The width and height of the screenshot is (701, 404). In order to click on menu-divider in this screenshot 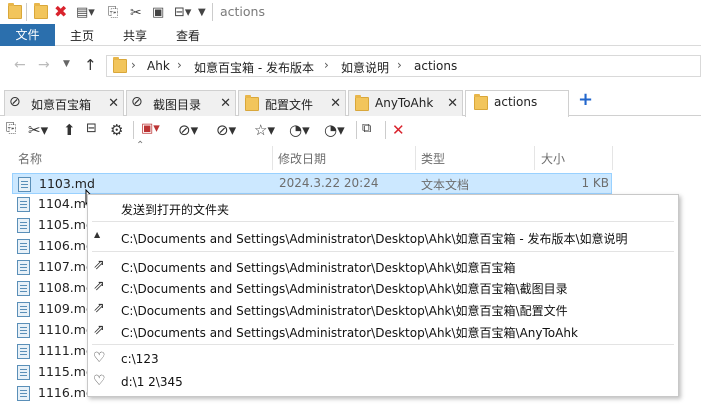, I will do `click(383, 344)`.